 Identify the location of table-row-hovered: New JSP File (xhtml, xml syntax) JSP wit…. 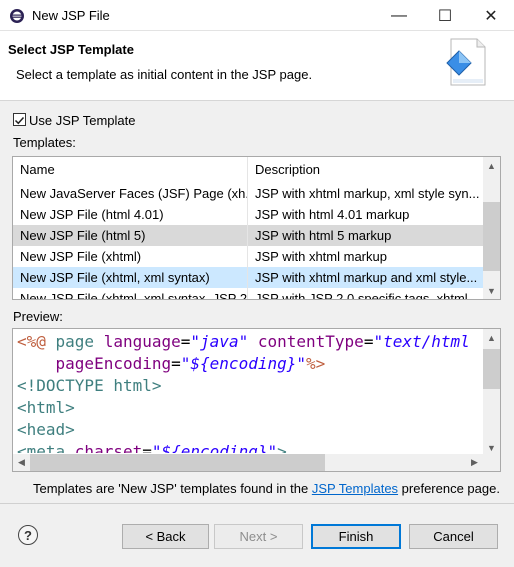
(248, 277).